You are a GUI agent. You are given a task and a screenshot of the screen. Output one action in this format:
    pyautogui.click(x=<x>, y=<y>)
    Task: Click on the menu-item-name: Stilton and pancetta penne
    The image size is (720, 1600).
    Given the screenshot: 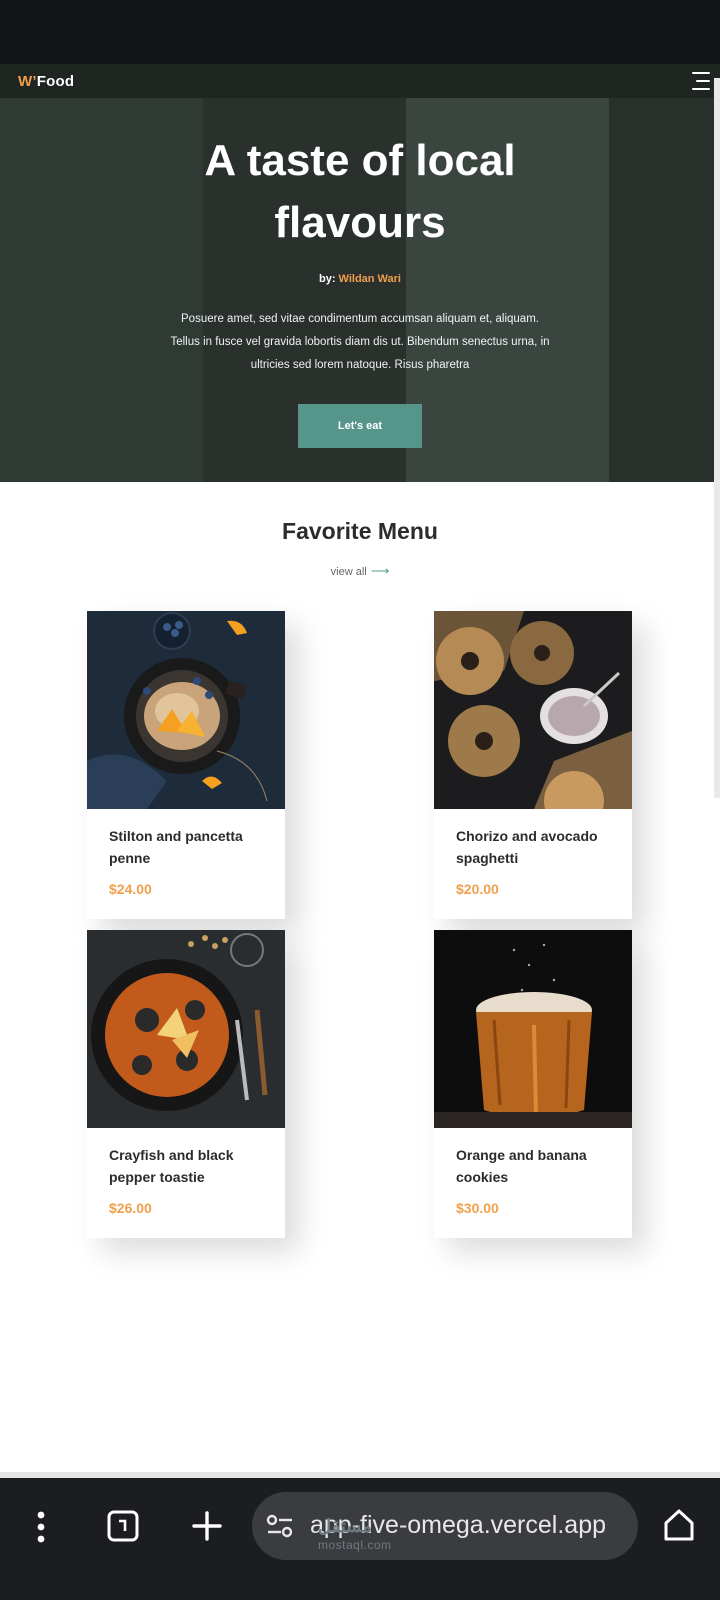 What is the action you would take?
    pyautogui.click(x=176, y=847)
    